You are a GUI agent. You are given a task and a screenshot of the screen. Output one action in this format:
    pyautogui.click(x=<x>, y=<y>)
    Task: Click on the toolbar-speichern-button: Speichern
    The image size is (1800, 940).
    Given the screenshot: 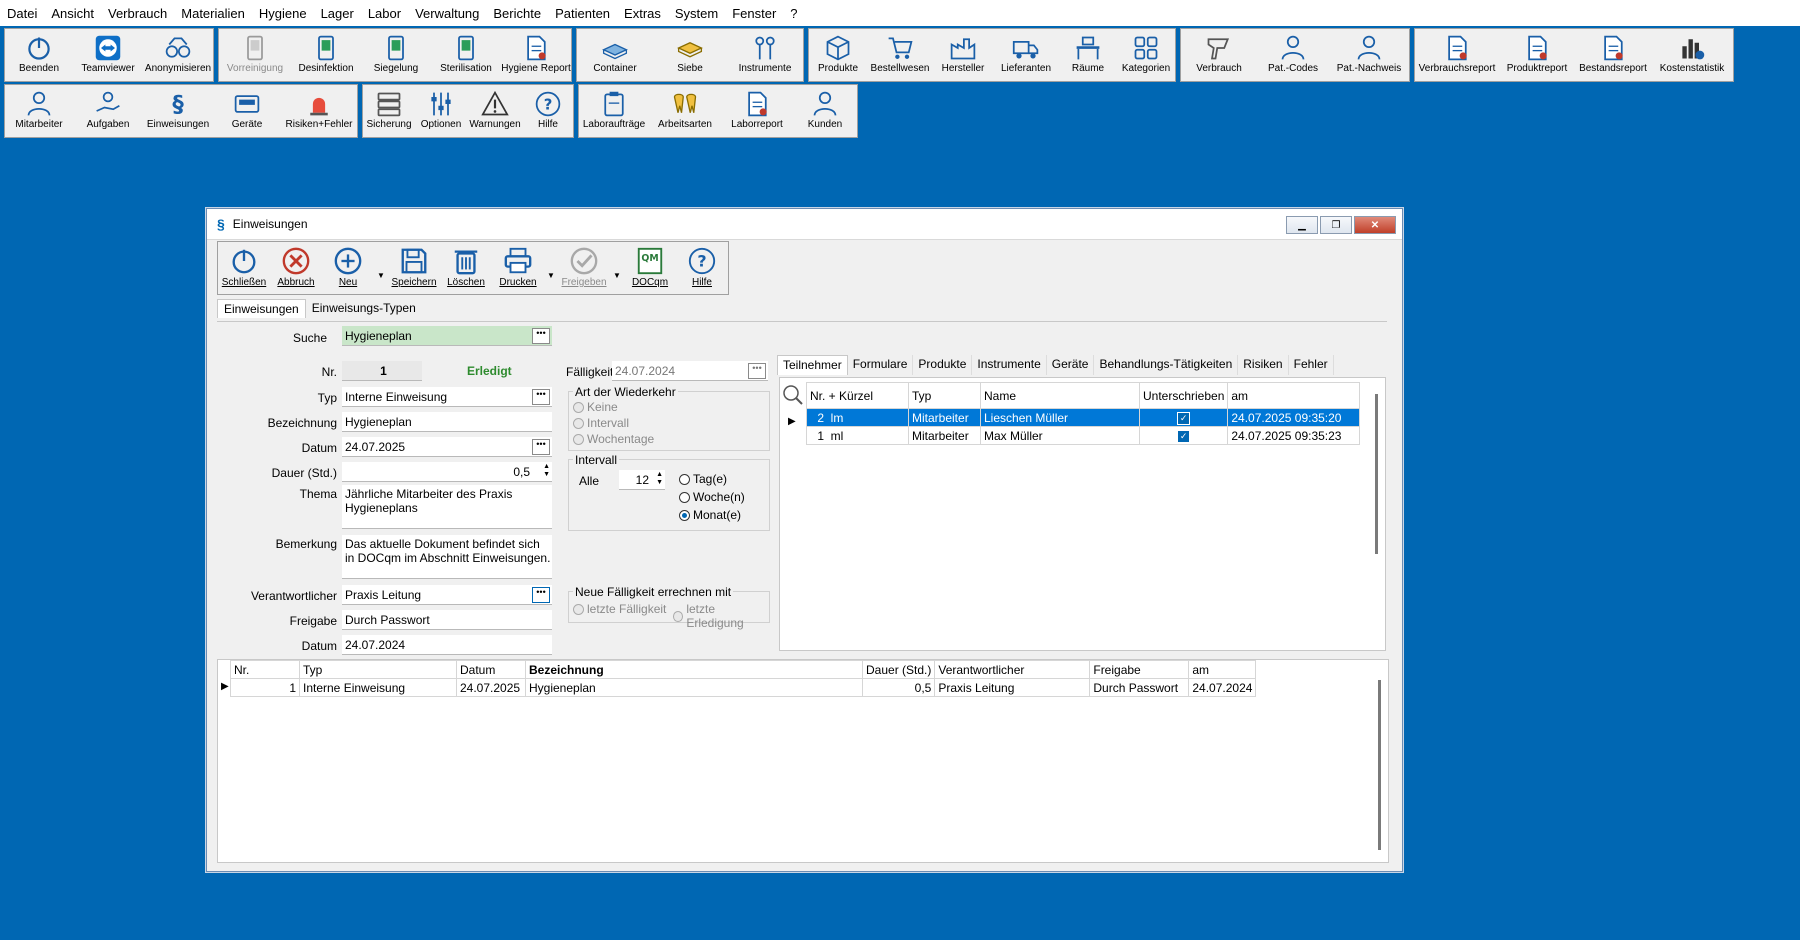 What is the action you would take?
    pyautogui.click(x=414, y=268)
    